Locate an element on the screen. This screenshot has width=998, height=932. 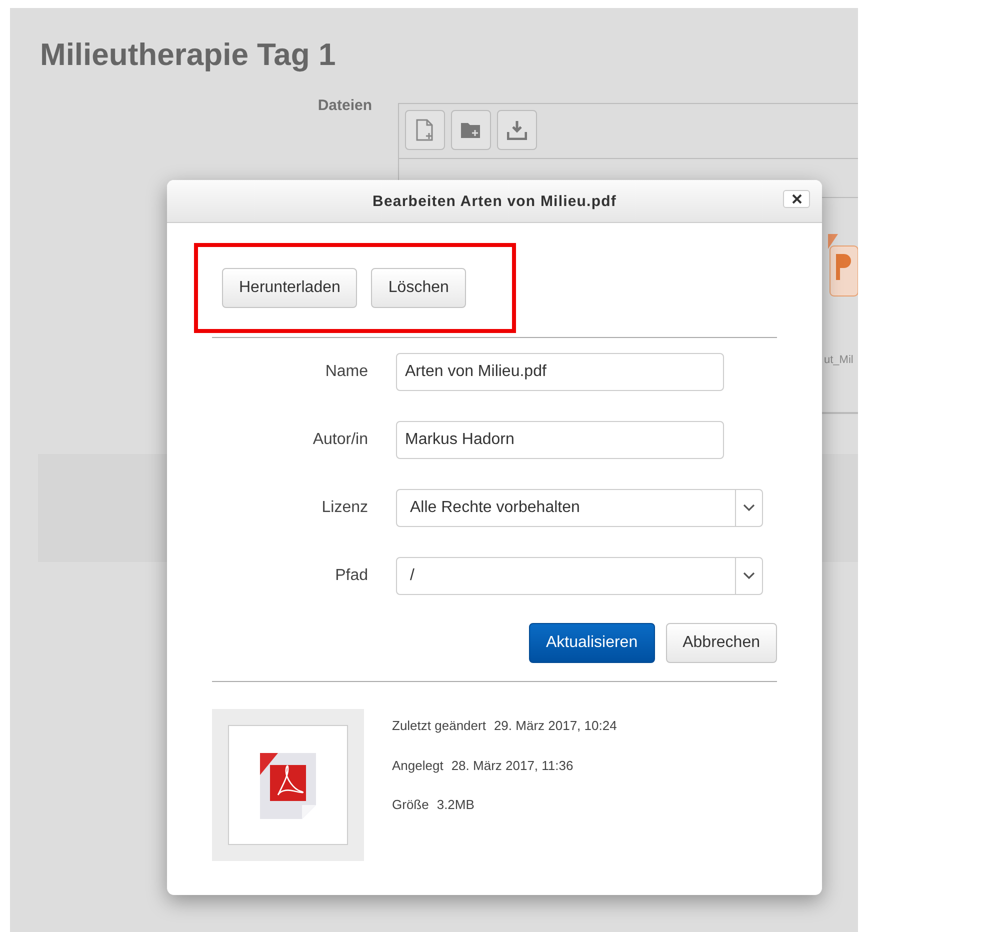
field-label: Autor/in is located at coordinates (340, 440).